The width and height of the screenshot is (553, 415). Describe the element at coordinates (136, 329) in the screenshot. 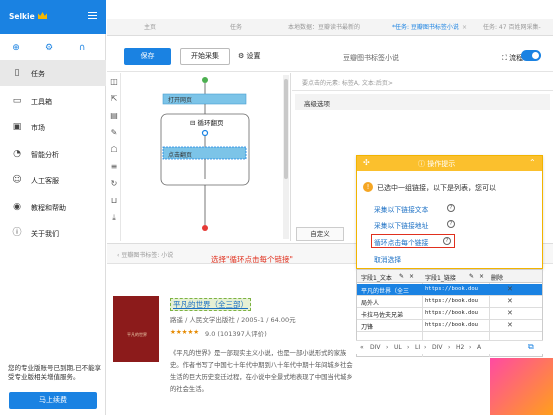

I see `book-cover-image: 平凡的世界` at that location.